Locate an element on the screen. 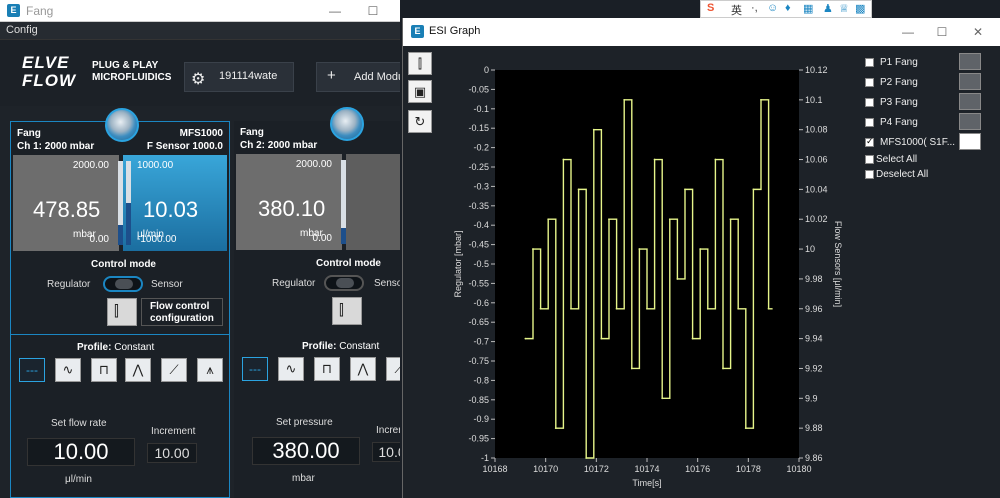 This screenshot has height=498, width=1000. profile-title-1: Profile: Constant is located at coordinates (115, 347).